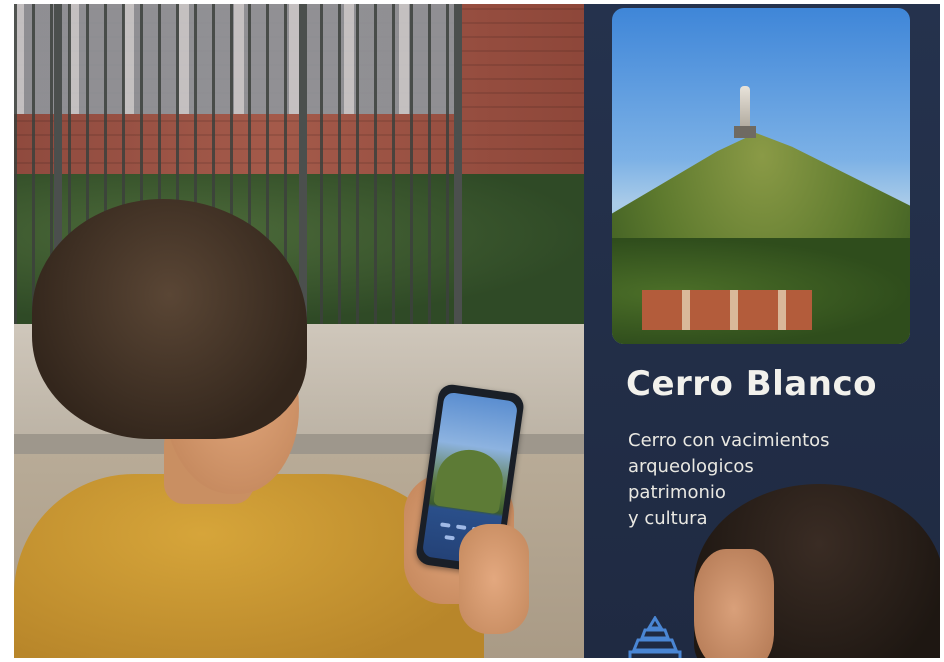 The height and width of the screenshot is (662, 944). Describe the element at coordinates (458, 174) in the screenshot. I see `fence-post` at that location.